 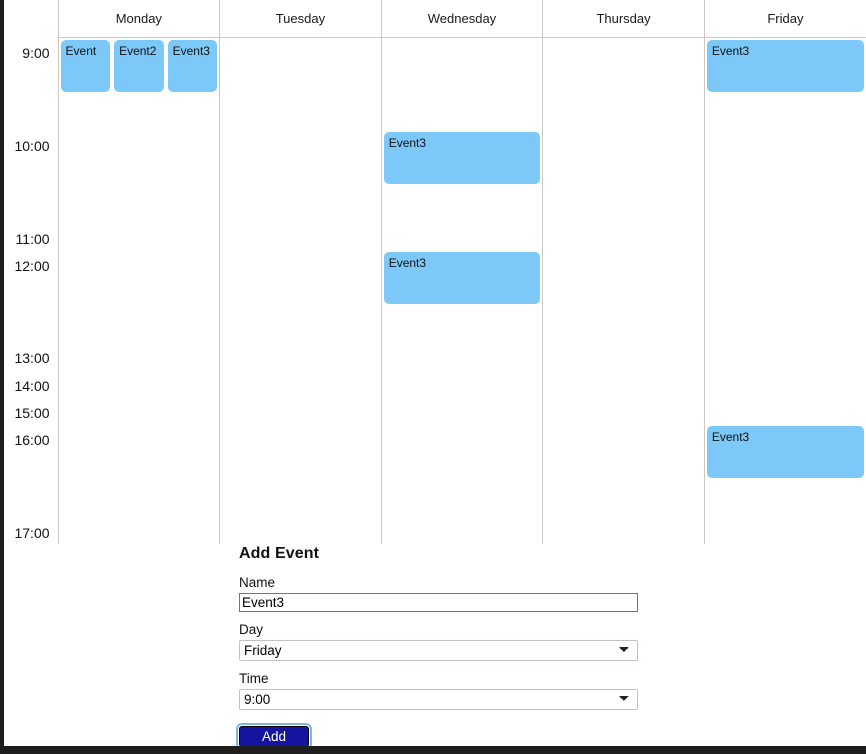 I want to click on day-field-group: Day MondayTuesdayWednesdayThursdayFriday, so click(x=449, y=641).